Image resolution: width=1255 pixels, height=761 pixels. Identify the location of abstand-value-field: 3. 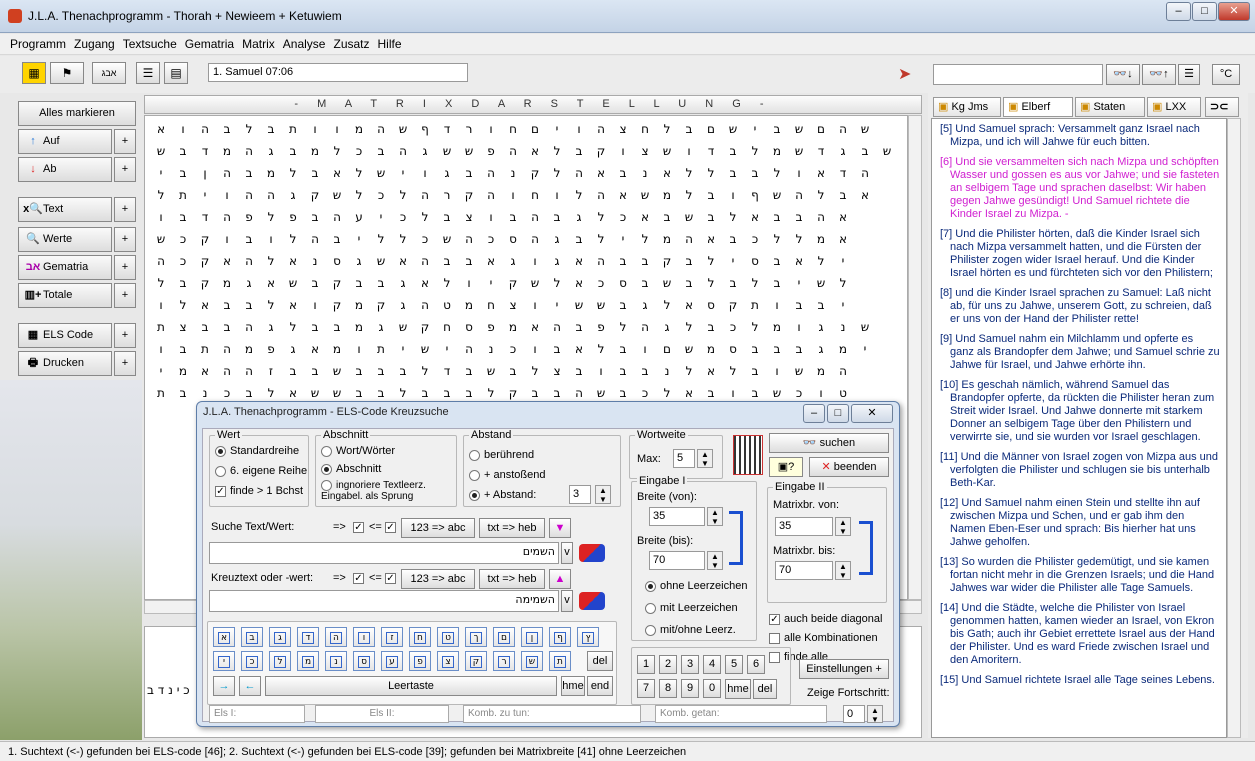
(580, 494).